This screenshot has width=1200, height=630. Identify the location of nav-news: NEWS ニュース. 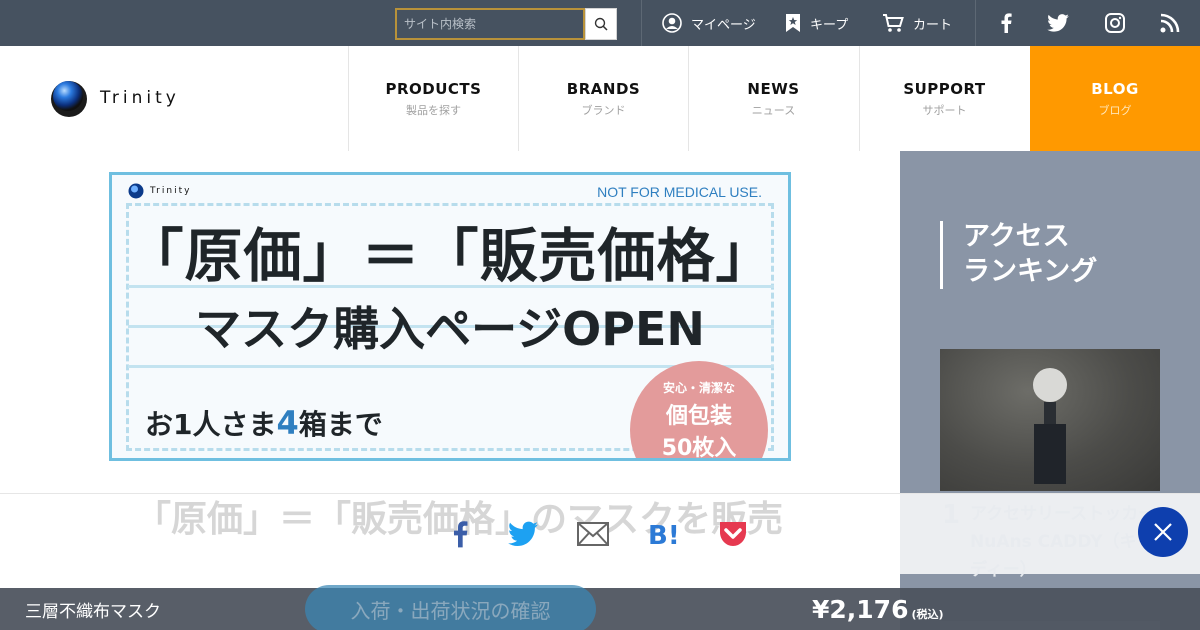
(773, 98).